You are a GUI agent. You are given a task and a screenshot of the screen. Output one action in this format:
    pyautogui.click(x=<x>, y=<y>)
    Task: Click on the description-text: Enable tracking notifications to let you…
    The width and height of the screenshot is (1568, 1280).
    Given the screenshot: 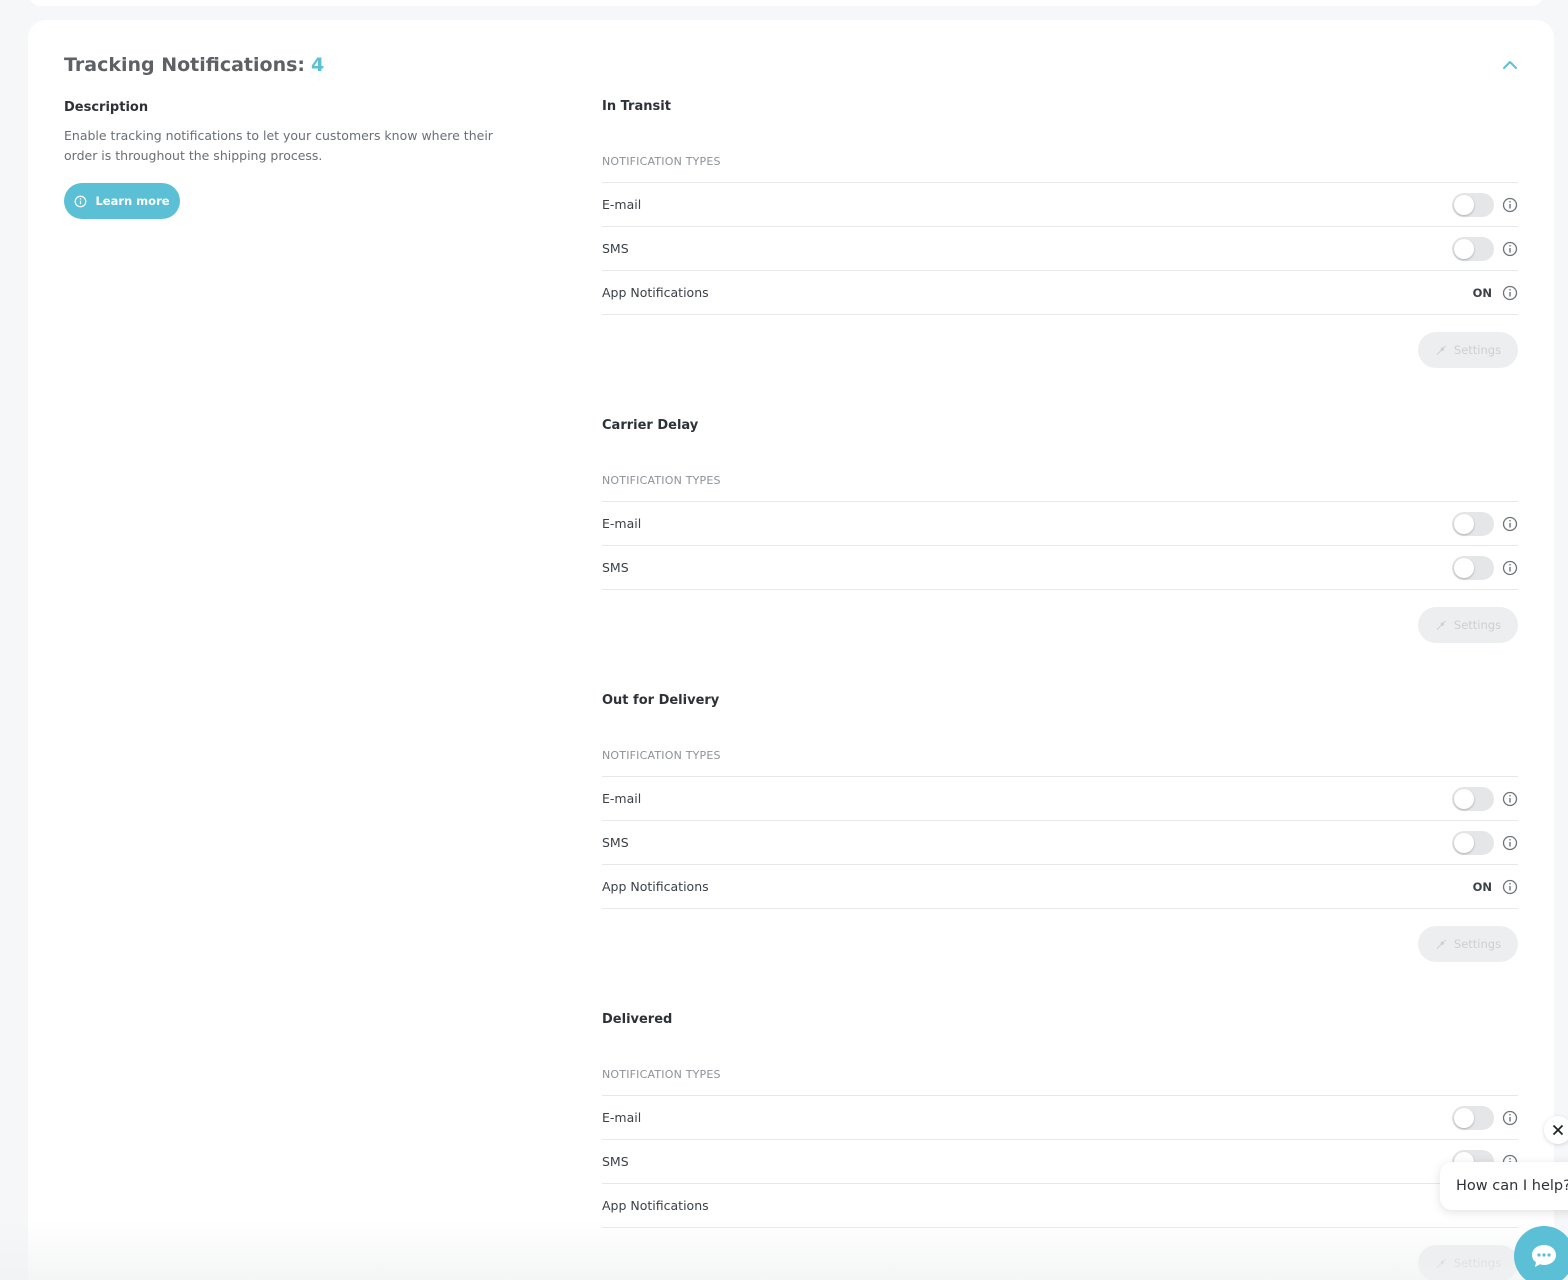 What is the action you would take?
    pyautogui.click(x=278, y=145)
    